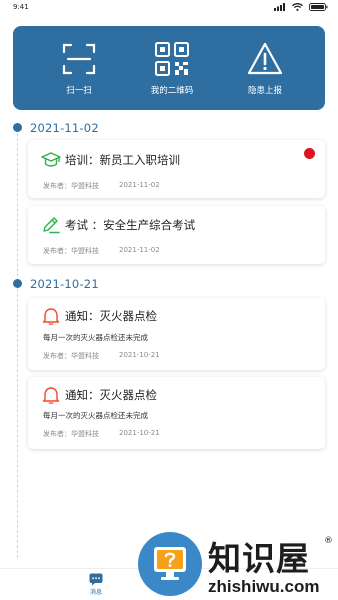  What do you see at coordinates (279, 7) in the screenshot?
I see `signal-icon` at bounding box center [279, 7].